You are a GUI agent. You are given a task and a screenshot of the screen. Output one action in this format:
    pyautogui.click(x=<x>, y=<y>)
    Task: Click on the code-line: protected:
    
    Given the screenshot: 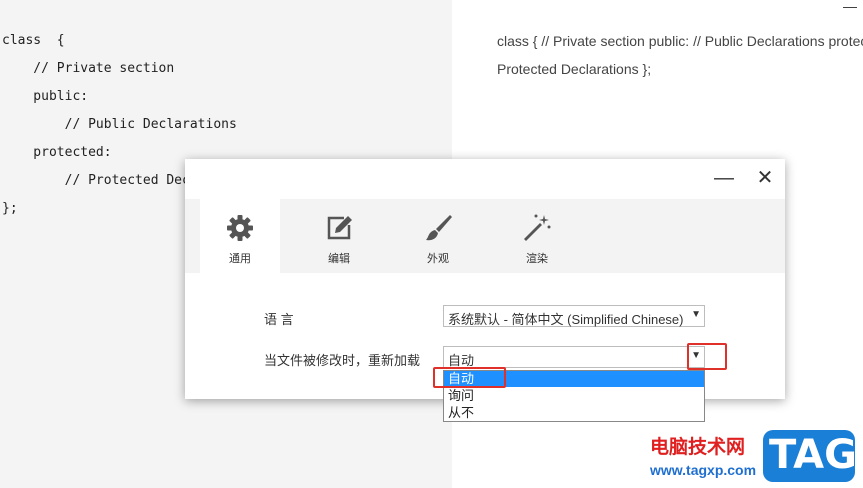 What is the action you would take?
    pyautogui.click(x=57, y=152)
    